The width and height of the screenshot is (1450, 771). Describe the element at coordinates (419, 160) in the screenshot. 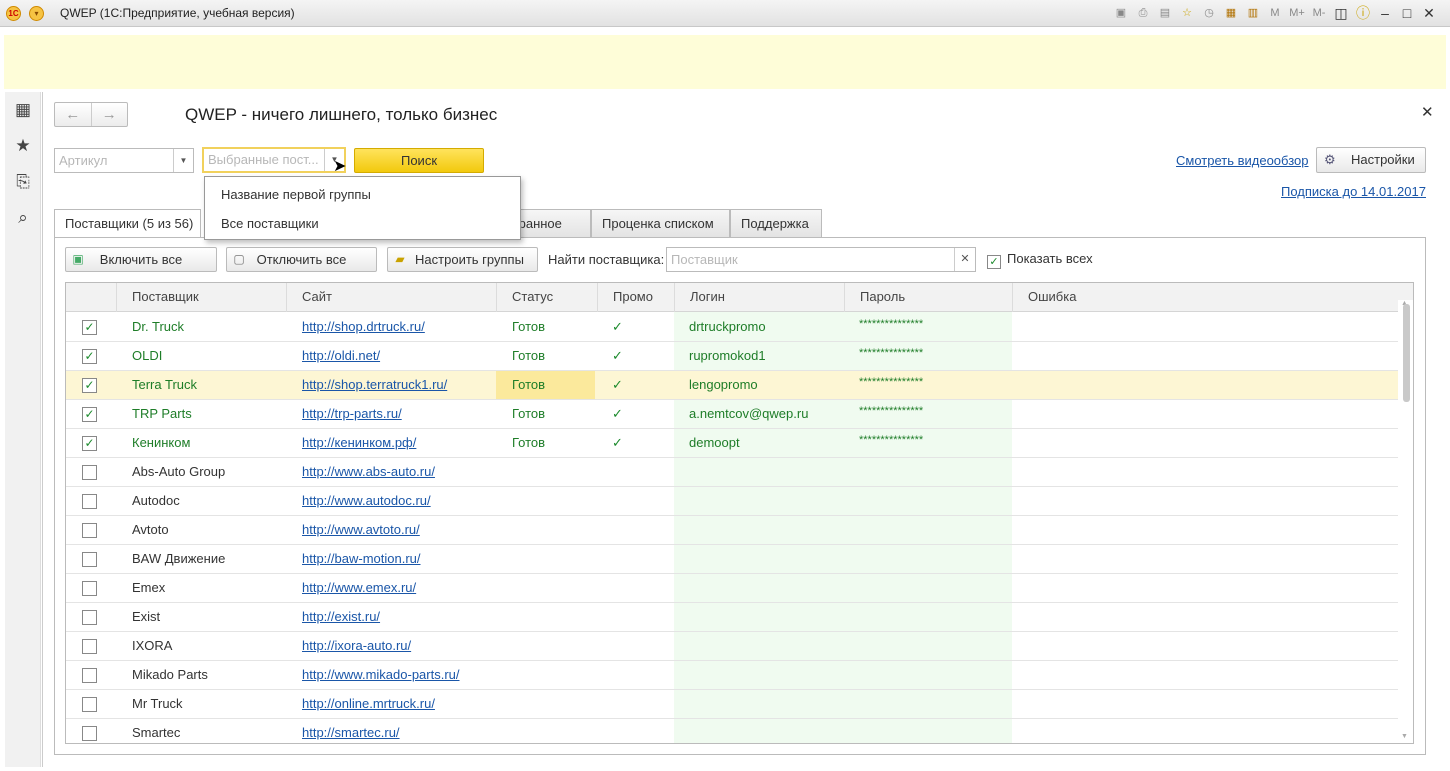

I see `search-button: Поиск` at that location.